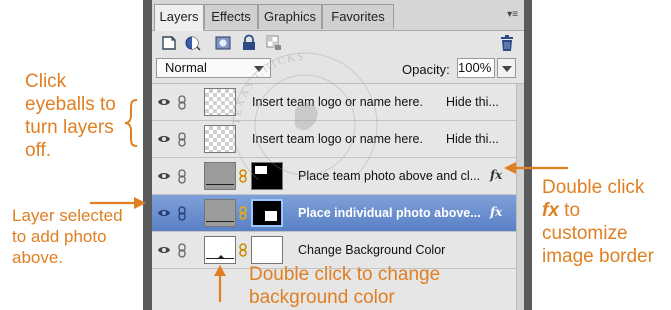  What do you see at coordinates (220, 283) in the screenshot?
I see `arrow-up-icon` at bounding box center [220, 283].